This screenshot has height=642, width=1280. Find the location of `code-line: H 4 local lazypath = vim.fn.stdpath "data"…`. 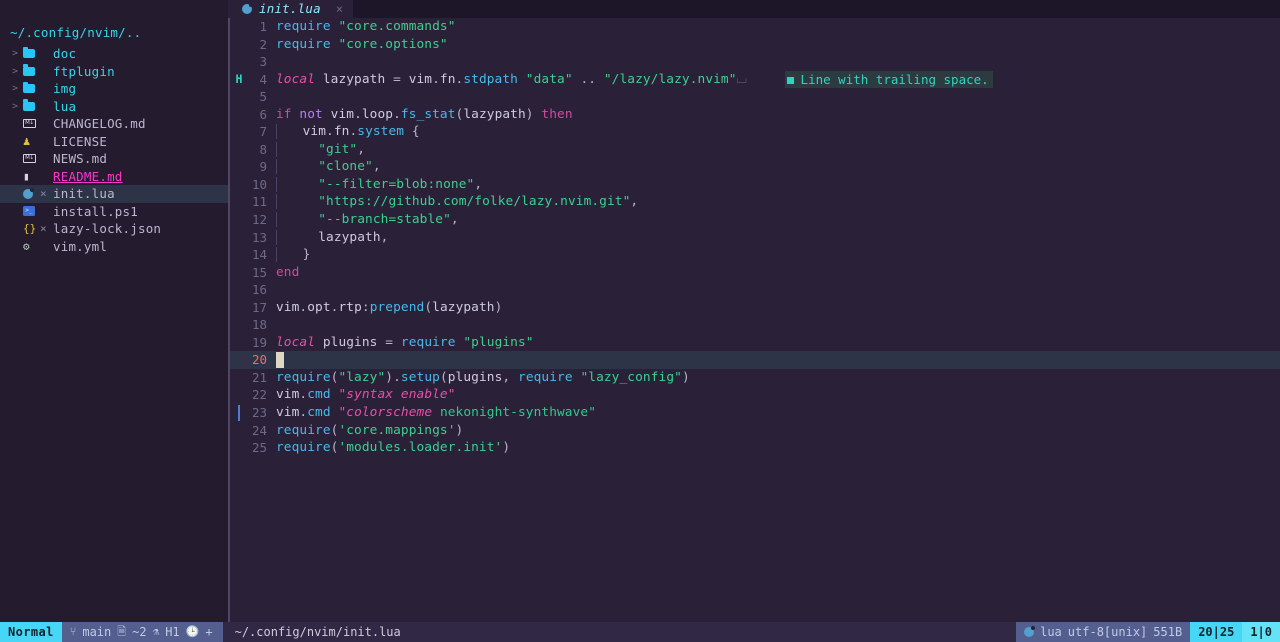

code-line: H 4 local lazypath = vim.fn.stdpath "data"… is located at coordinates (754, 79).